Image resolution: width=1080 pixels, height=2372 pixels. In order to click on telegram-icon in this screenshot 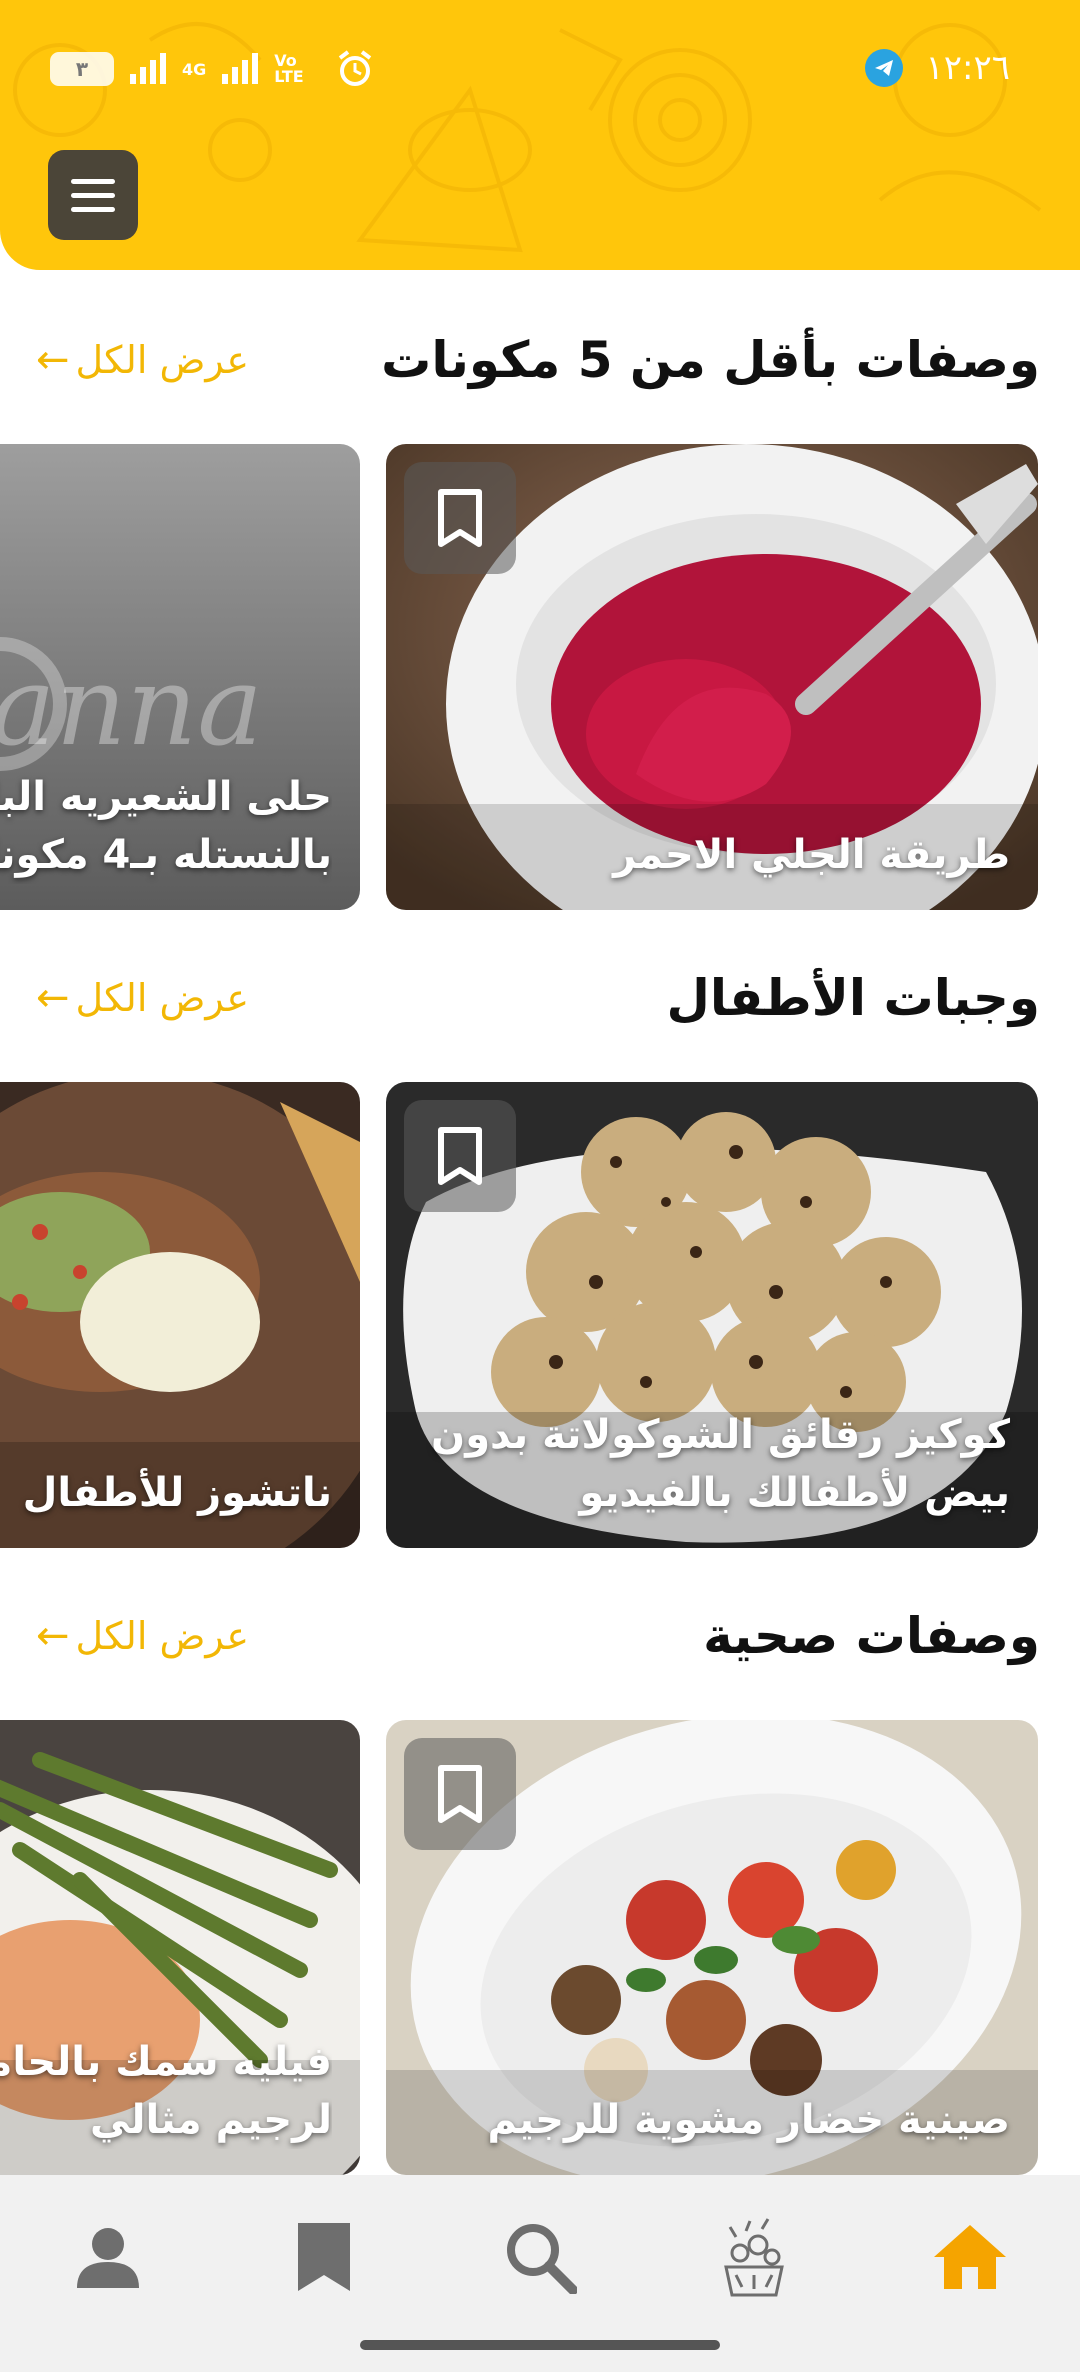, I will do `click(884, 68)`.